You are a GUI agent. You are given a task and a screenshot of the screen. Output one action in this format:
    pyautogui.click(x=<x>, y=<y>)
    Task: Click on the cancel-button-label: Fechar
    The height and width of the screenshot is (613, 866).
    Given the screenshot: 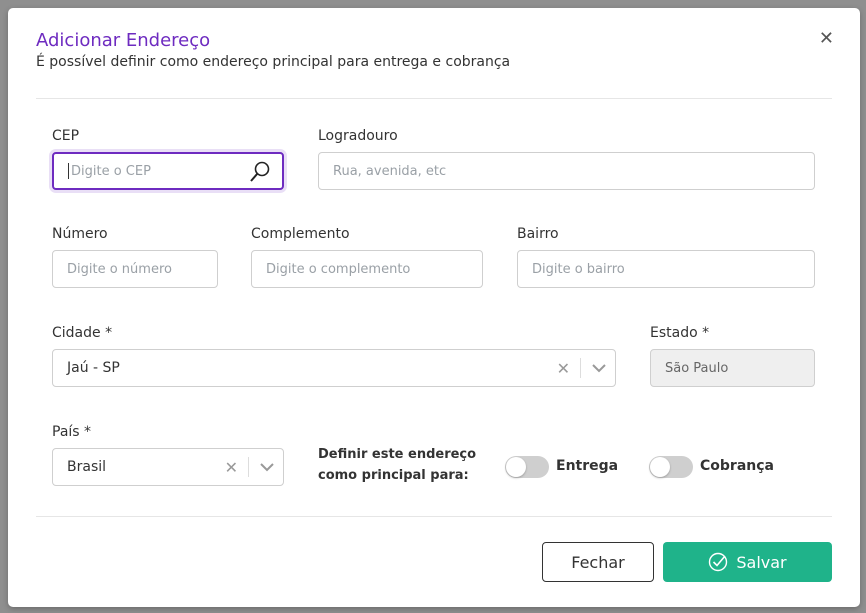 What is the action you would take?
    pyautogui.click(x=598, y=562)
    